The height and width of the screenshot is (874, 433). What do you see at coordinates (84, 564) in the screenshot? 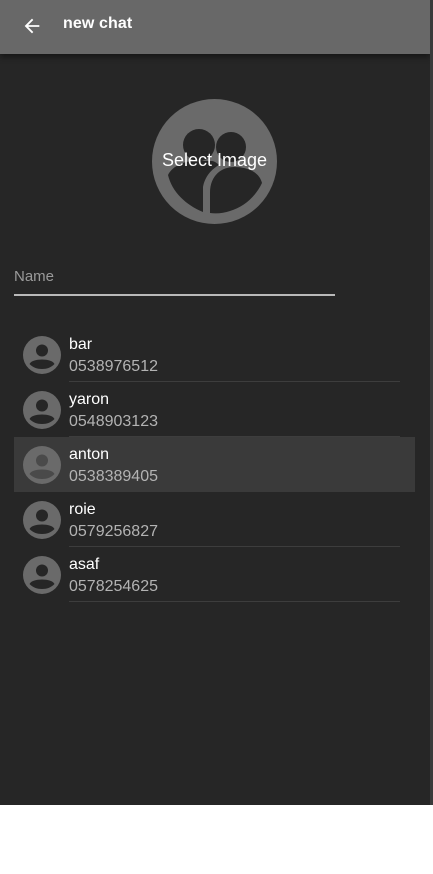
I see `contact-name: asaf` at bounding box center [84, 564].